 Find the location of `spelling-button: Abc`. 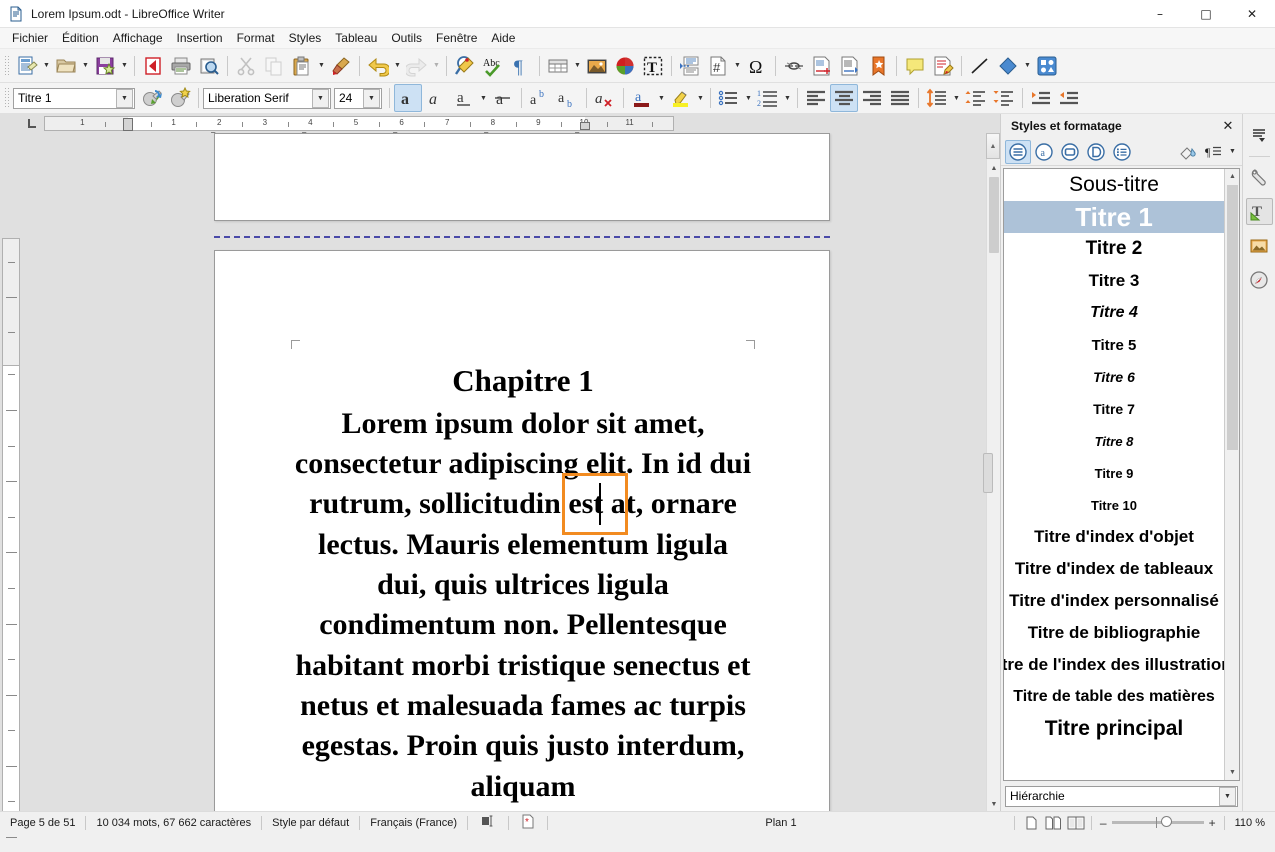

spelling-button: Abc is located at coordinates (493, 66).